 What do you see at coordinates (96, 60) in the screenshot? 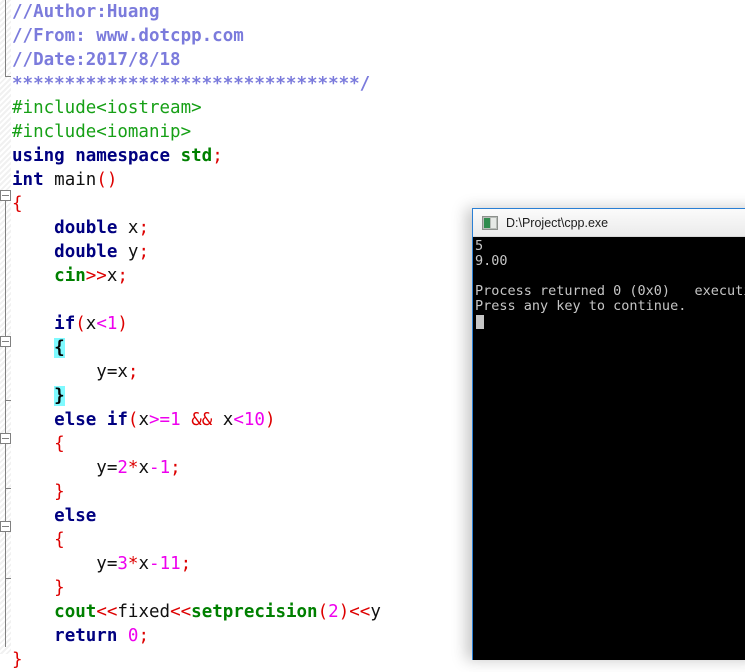
I see `code-token: //Date:2017/8/18` at bounding box center [96, 60].